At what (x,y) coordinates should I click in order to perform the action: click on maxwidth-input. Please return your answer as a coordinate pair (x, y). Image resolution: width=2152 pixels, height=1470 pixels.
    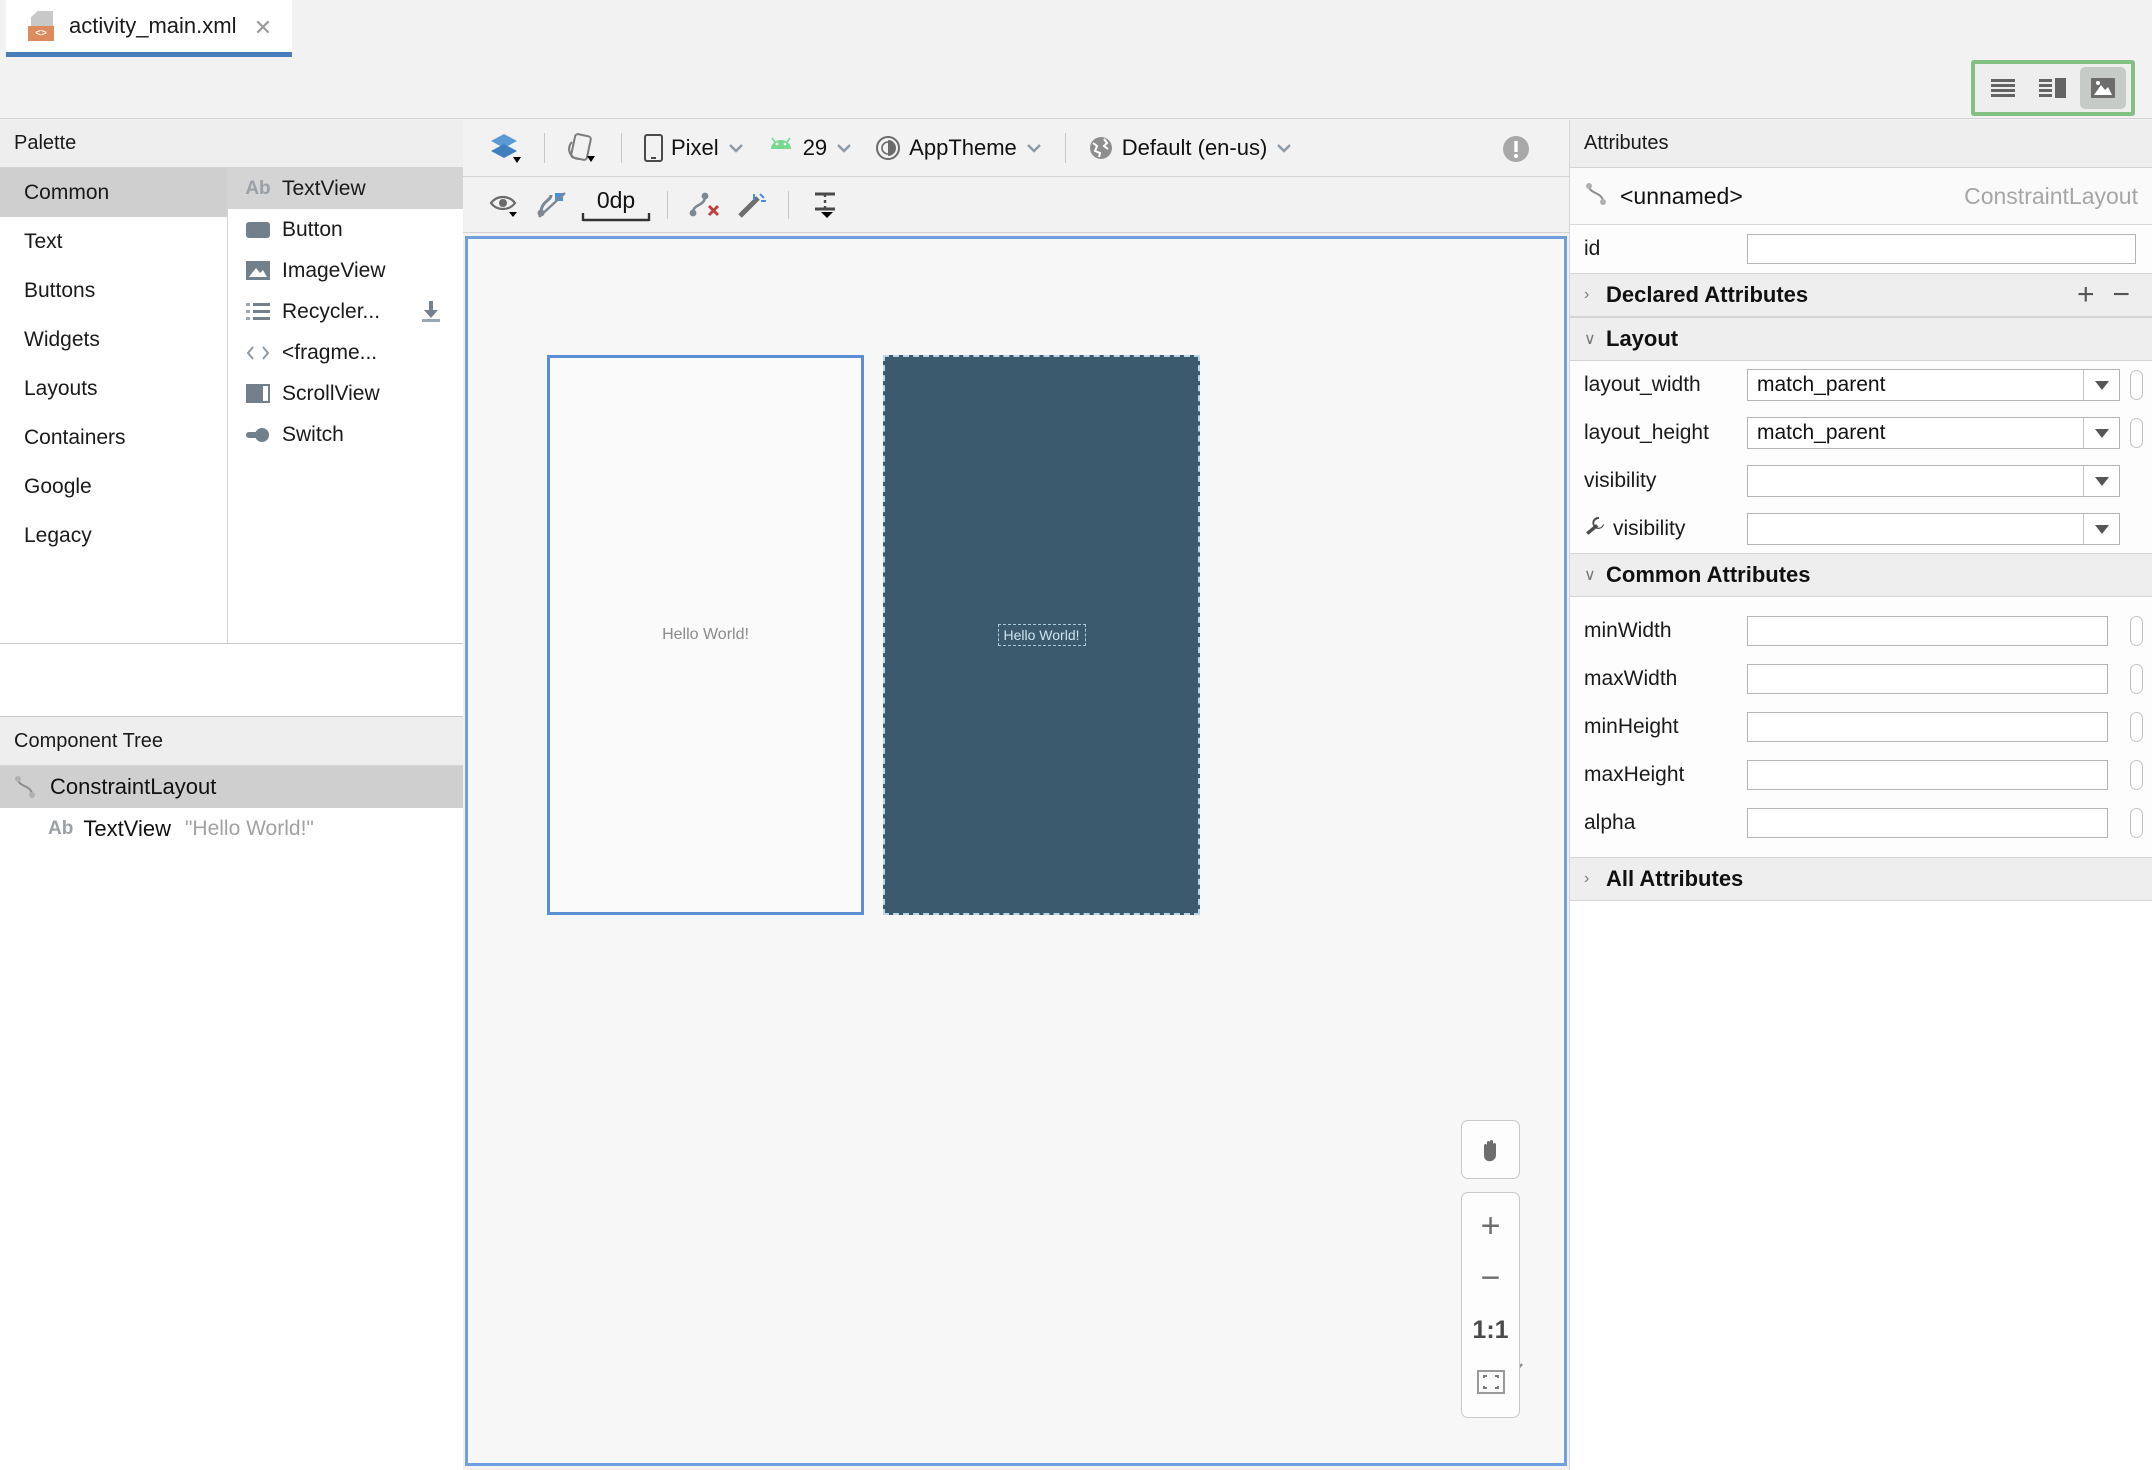
    Looking at the image, I should click on (1927, 679).